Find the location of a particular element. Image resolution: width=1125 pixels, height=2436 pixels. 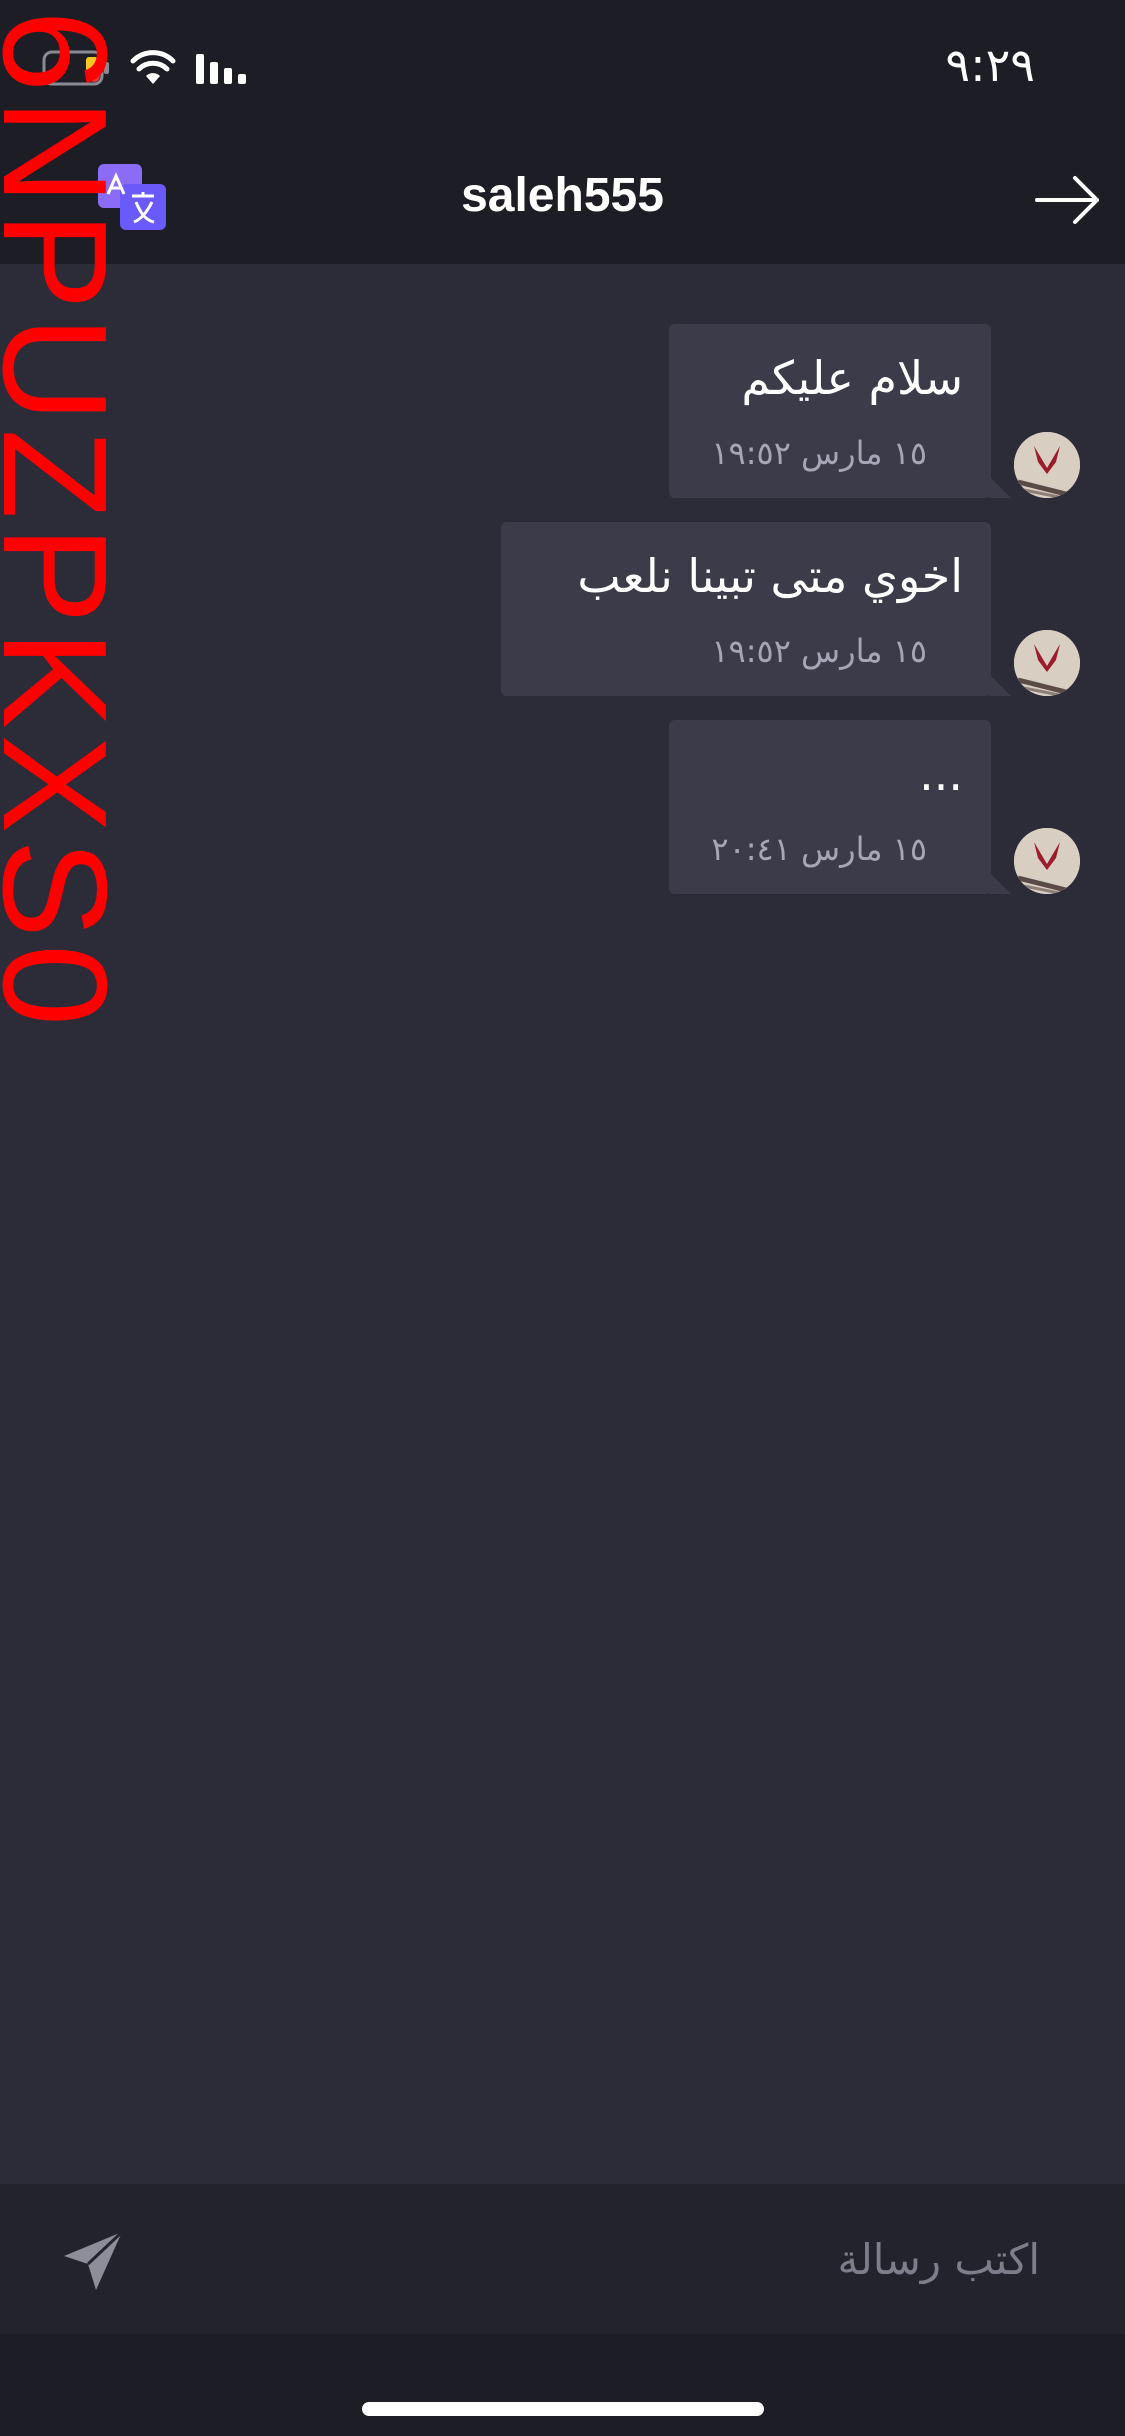

message-bubble: ... ١٥ مارس ٢٠:٤١ is located at coordinates (840, 807).